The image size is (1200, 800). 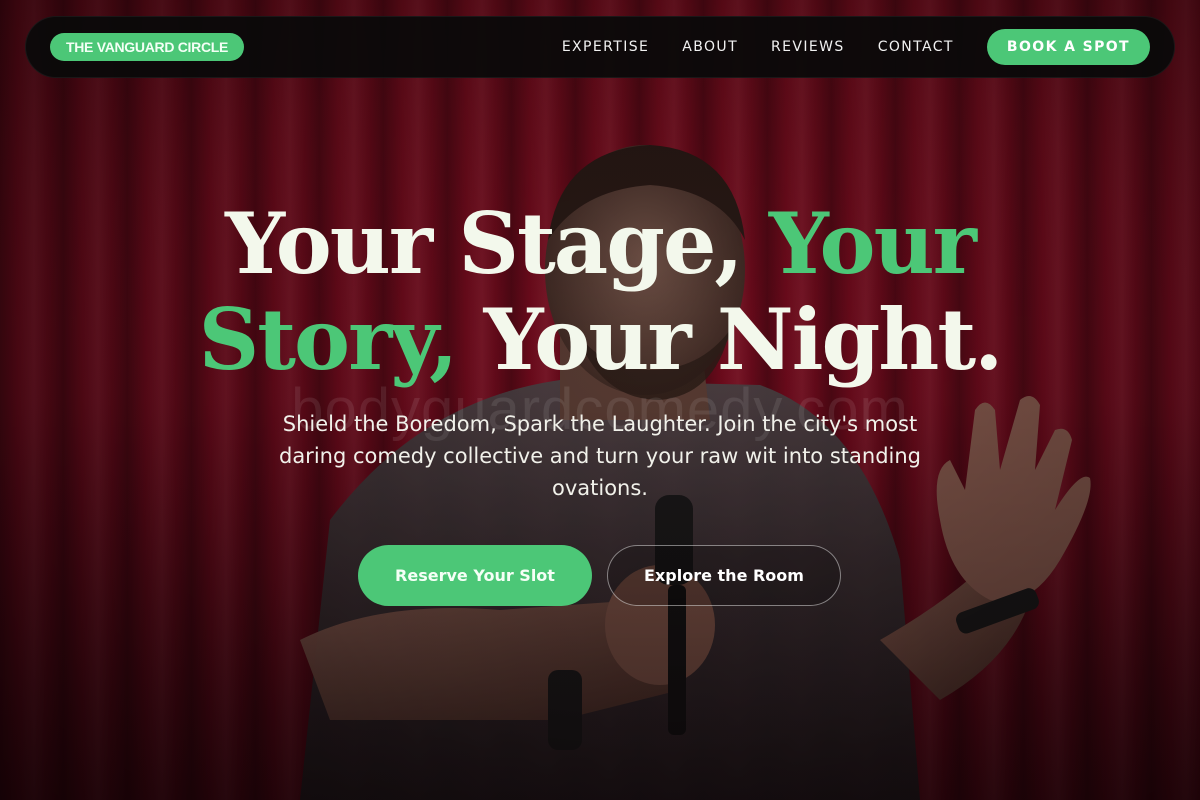 I want to click on brand-logo: THE VANGUARD CIRCLE, so click(x=147, y=47).